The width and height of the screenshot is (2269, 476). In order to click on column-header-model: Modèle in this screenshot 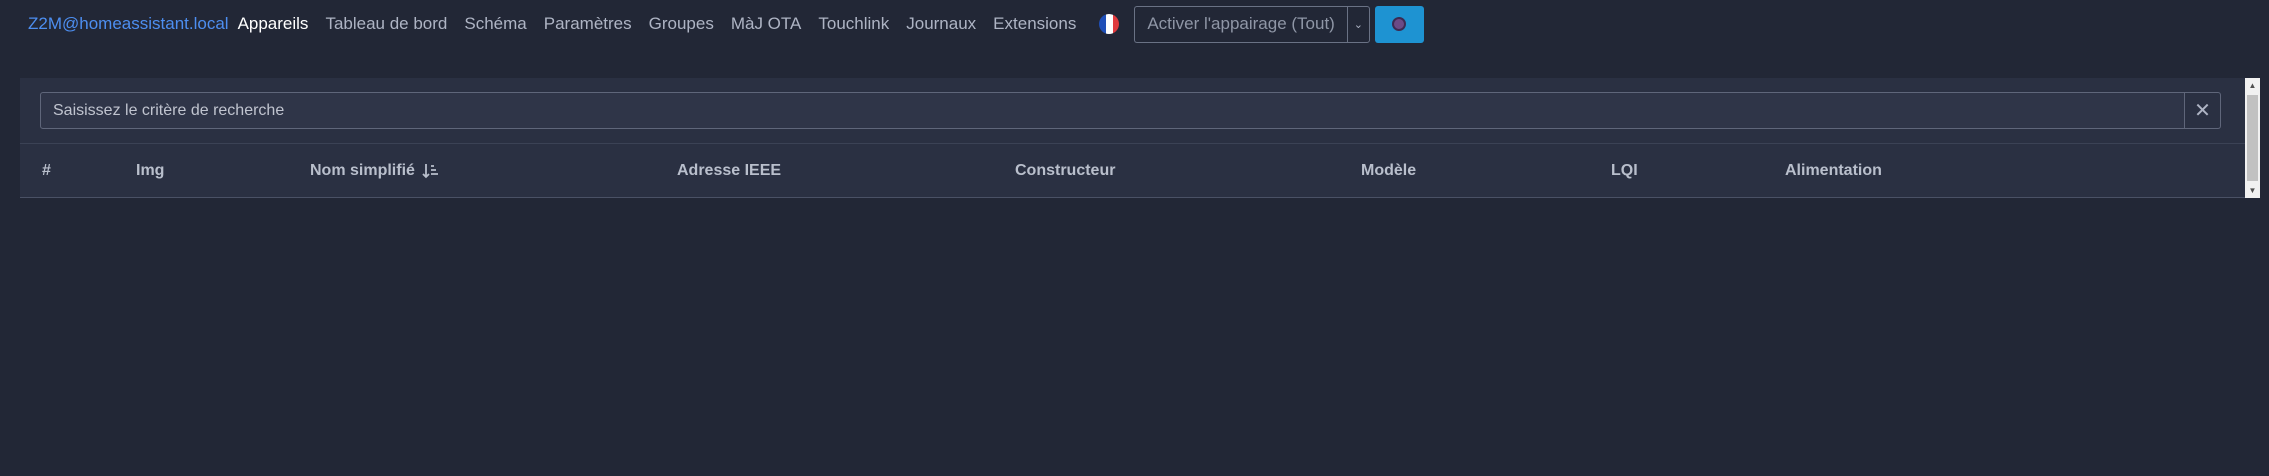, I will do `click(1388, 170)`.